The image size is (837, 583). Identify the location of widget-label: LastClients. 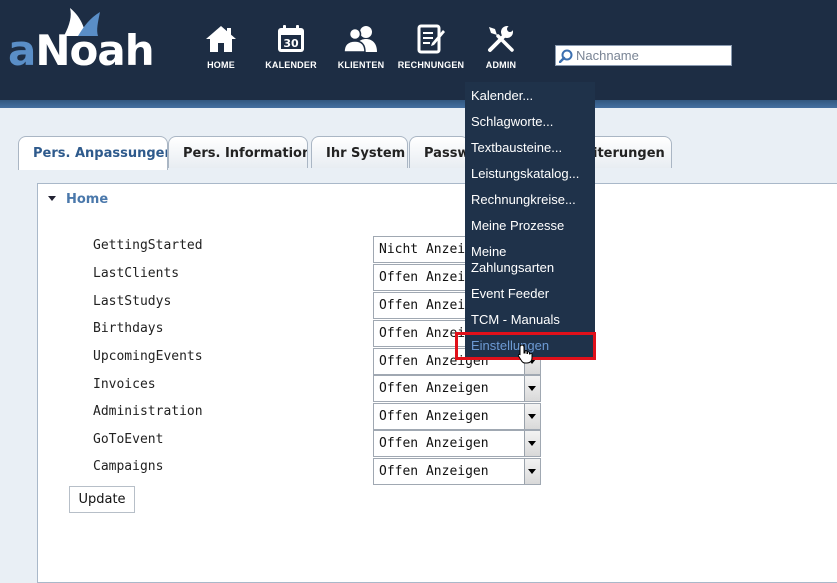
(136, 273).